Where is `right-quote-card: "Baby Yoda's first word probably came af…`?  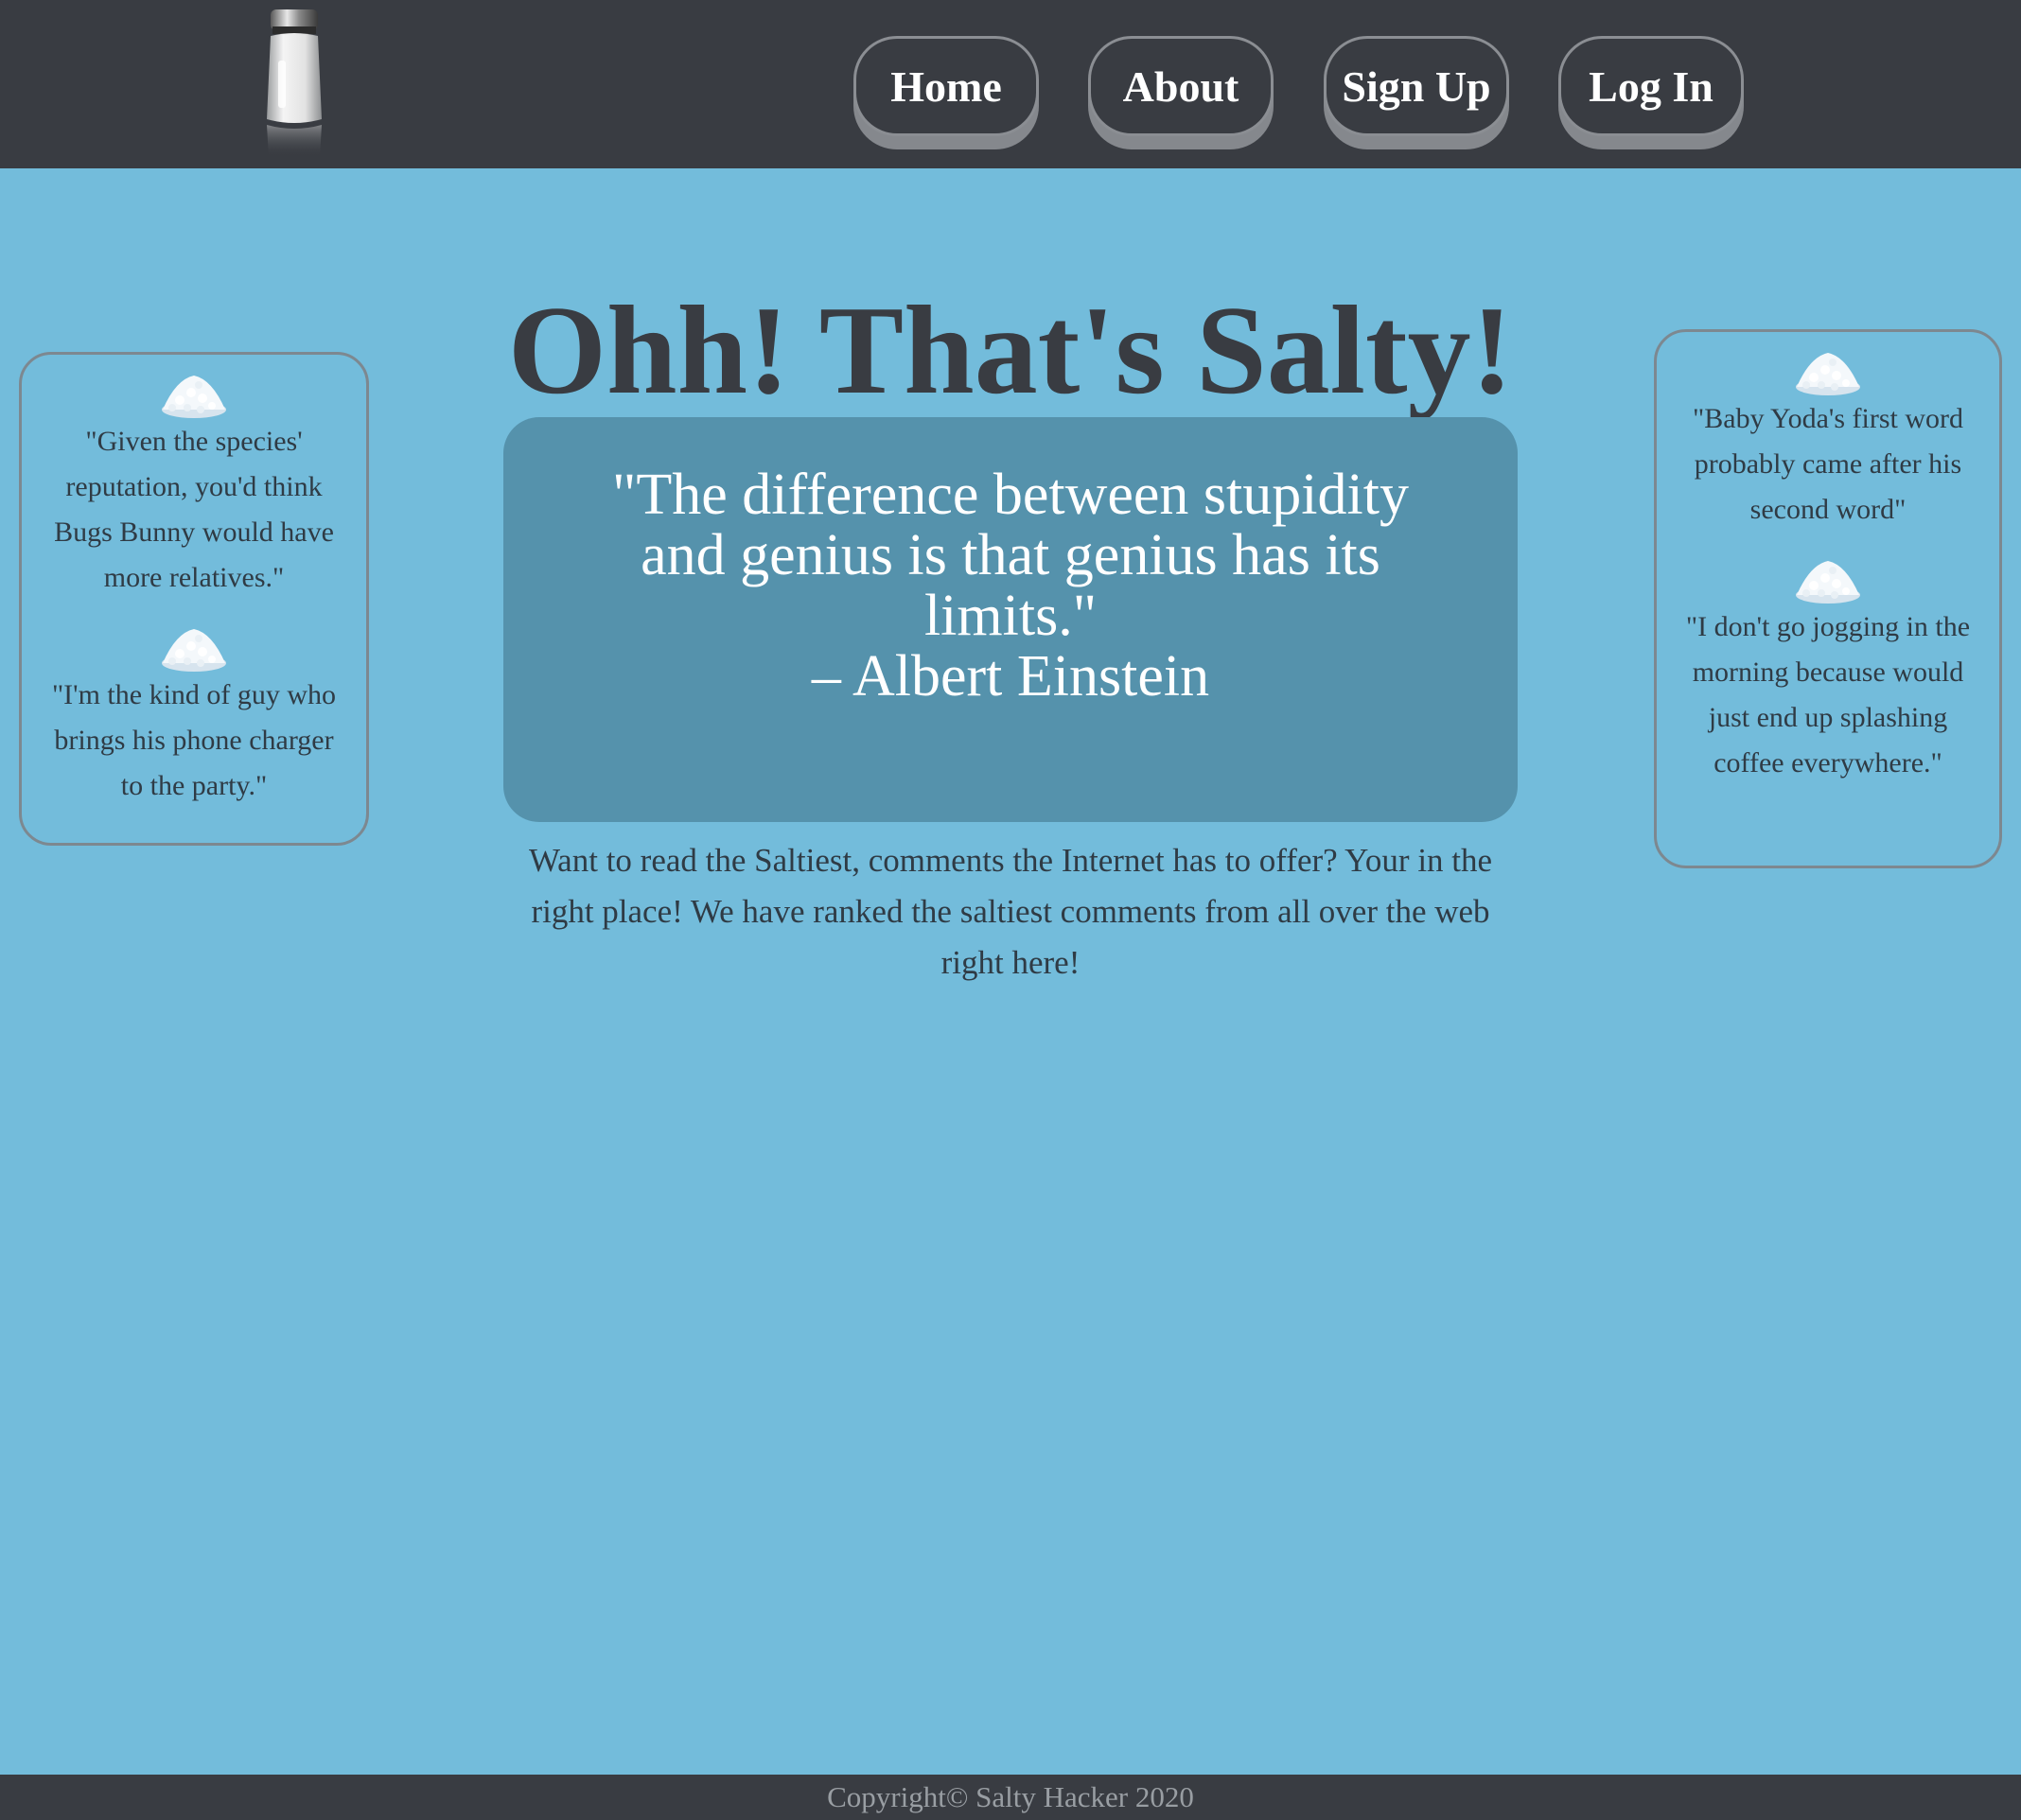
right-quote-card: "Baby Yoda's first word probably came af… is located at coordinates (1828, 598).